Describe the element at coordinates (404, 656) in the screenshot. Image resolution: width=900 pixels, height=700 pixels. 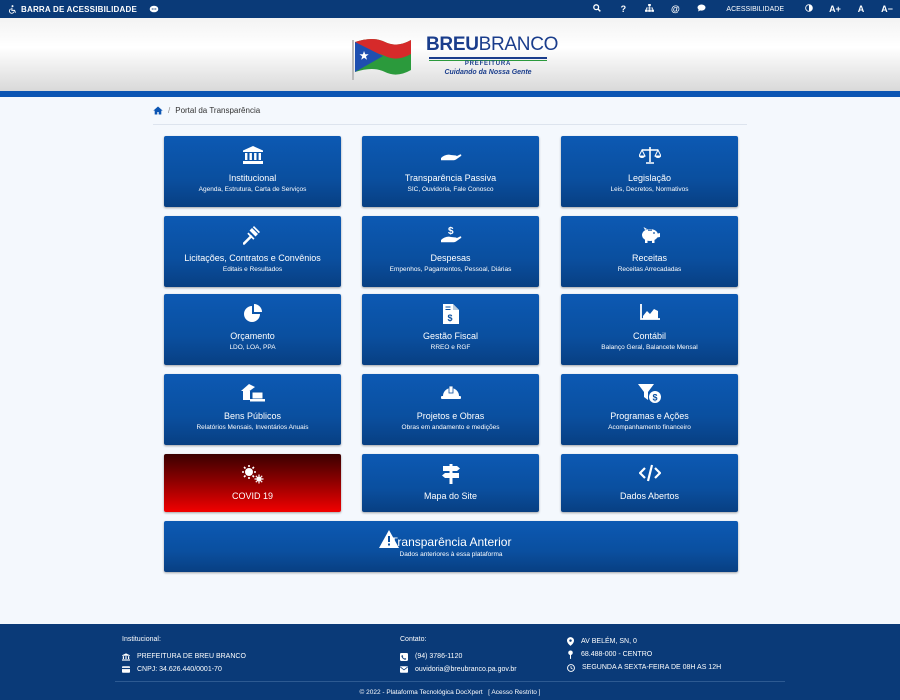
I see `phone-icon` at that location.